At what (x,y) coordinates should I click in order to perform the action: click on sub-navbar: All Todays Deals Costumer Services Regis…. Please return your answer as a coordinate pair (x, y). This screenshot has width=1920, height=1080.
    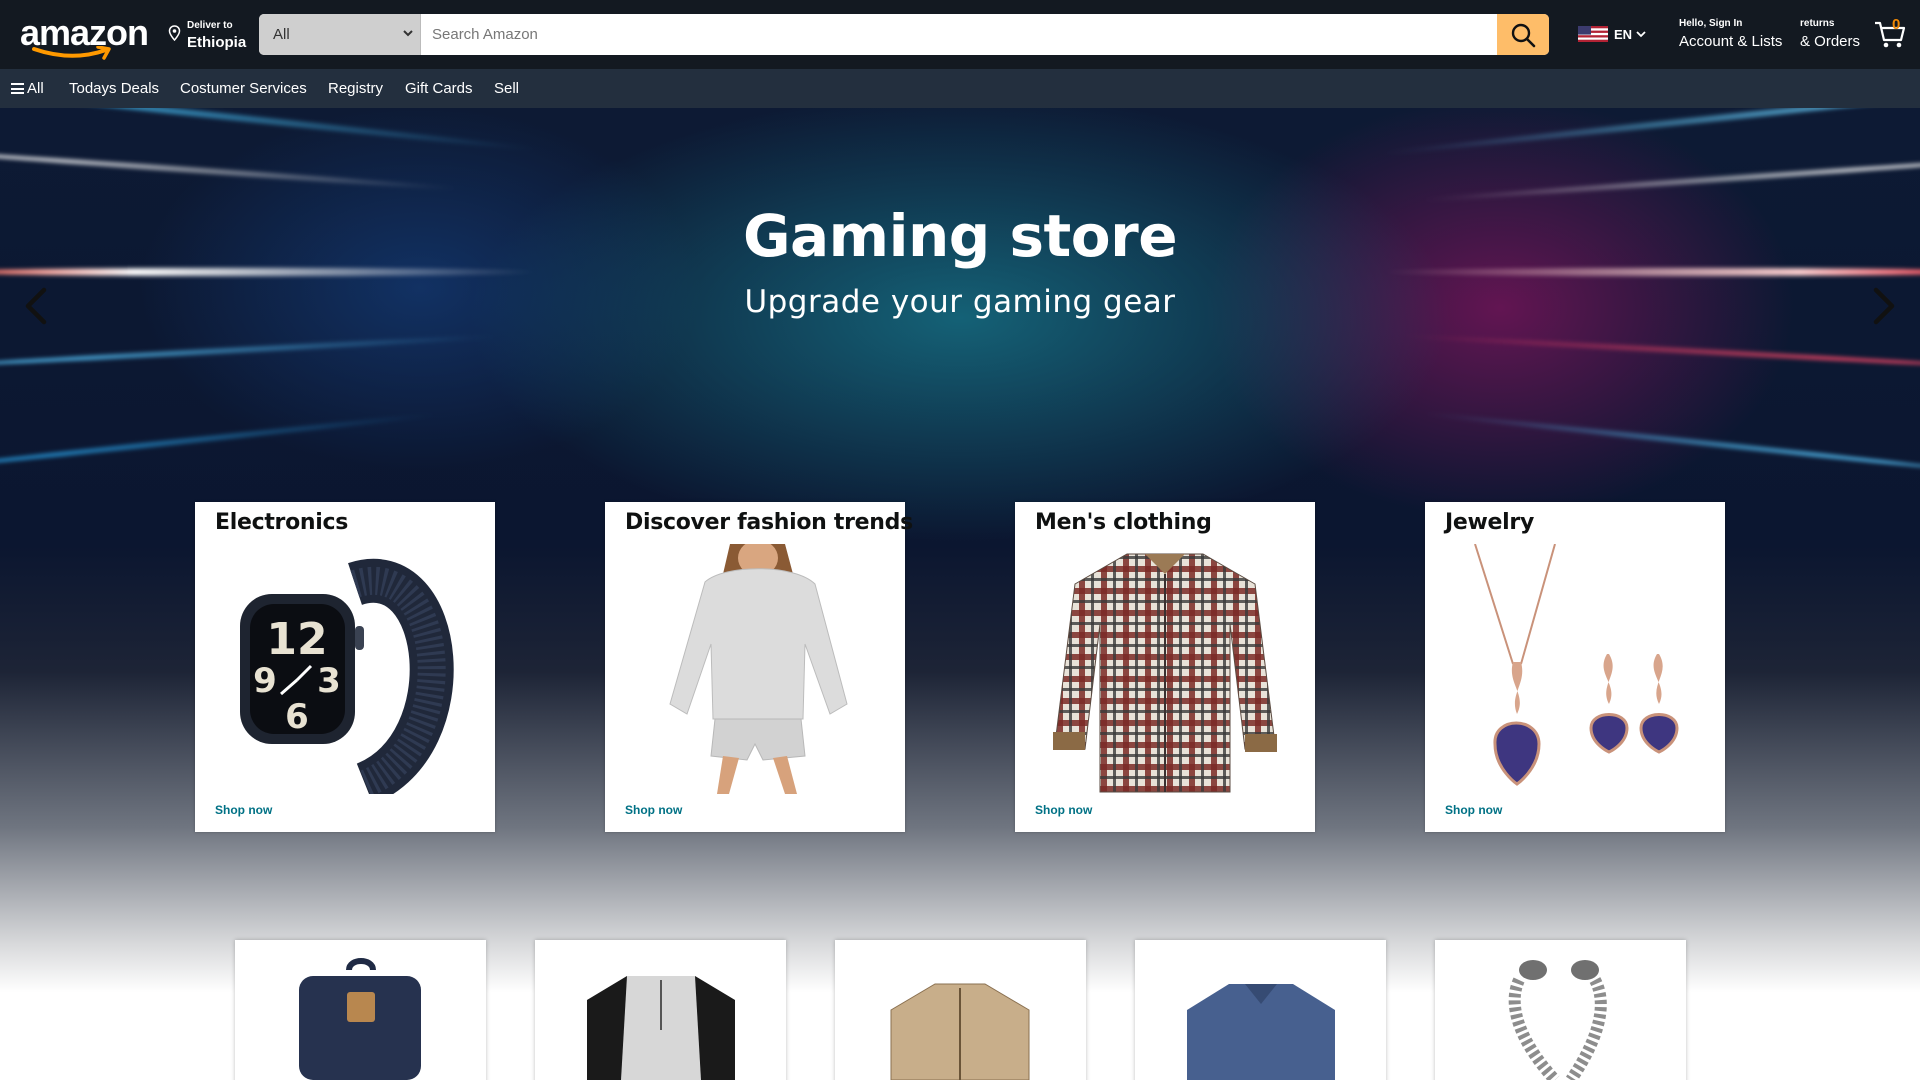
    Looking at the image, I should click on (960, 88).